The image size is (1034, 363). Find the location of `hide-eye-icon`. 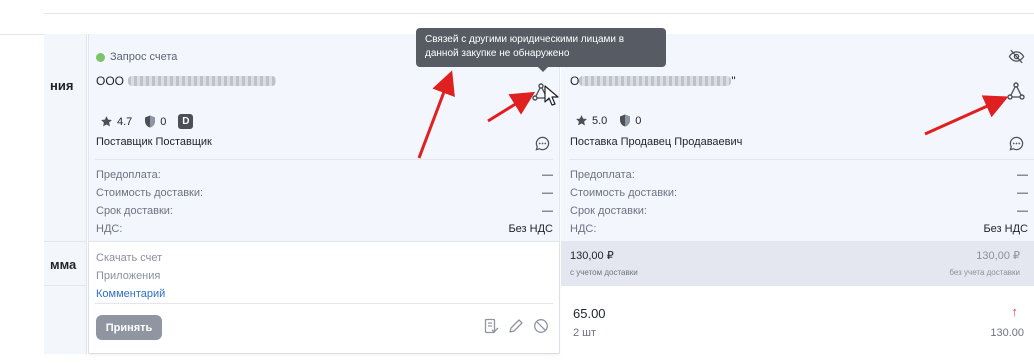

hide-eye-icon is located at coordinates (1016, 56).